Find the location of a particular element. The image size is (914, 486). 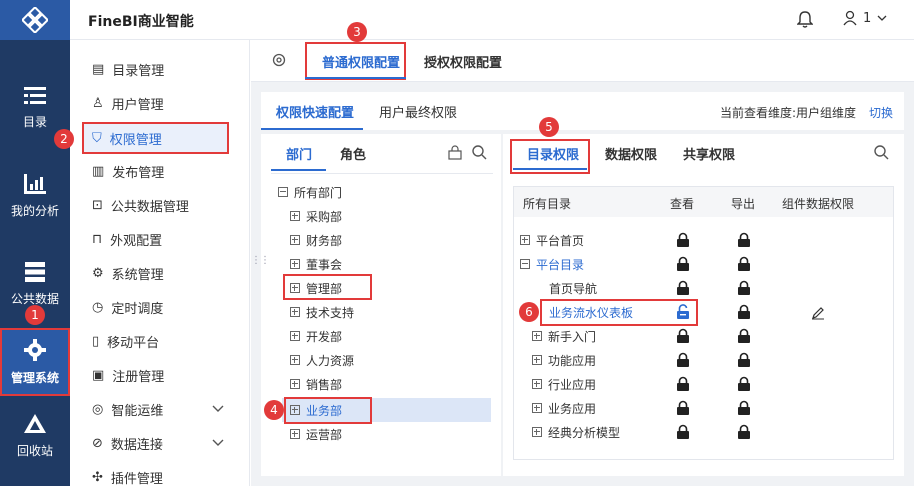

table-row-selected: 业务流水仪表板 is located at coordinates (591, 312).